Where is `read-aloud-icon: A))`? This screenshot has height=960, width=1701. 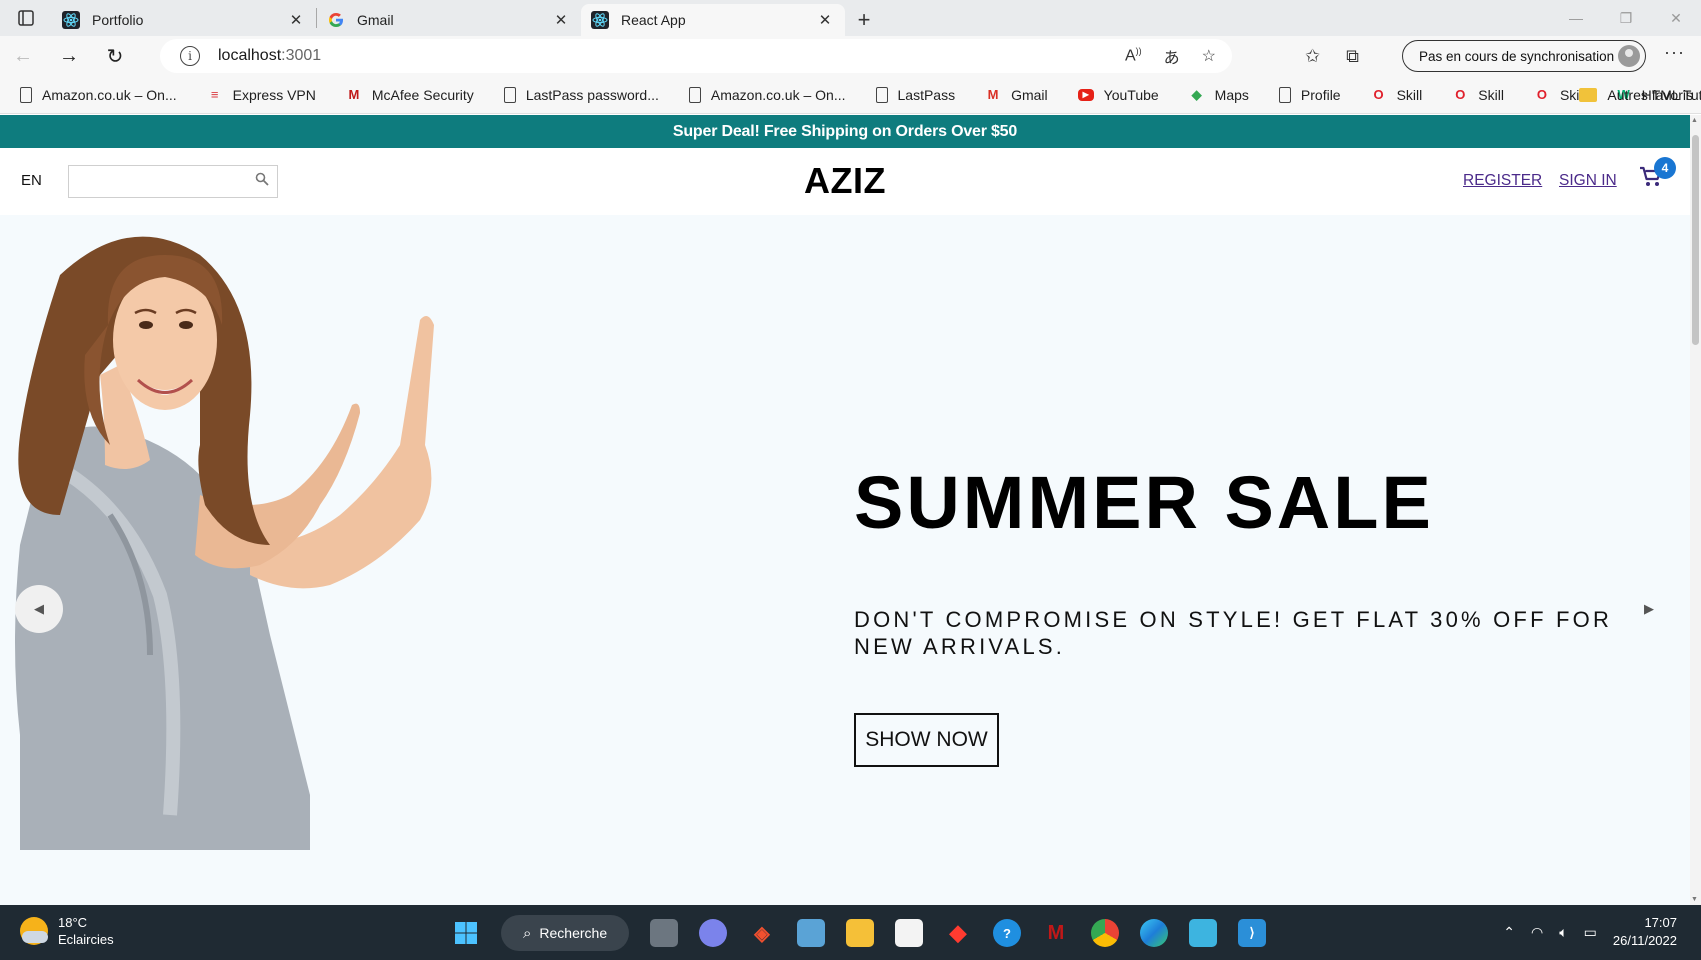
read-aloud-icon: A)) is located at coordinates (1133, 55).